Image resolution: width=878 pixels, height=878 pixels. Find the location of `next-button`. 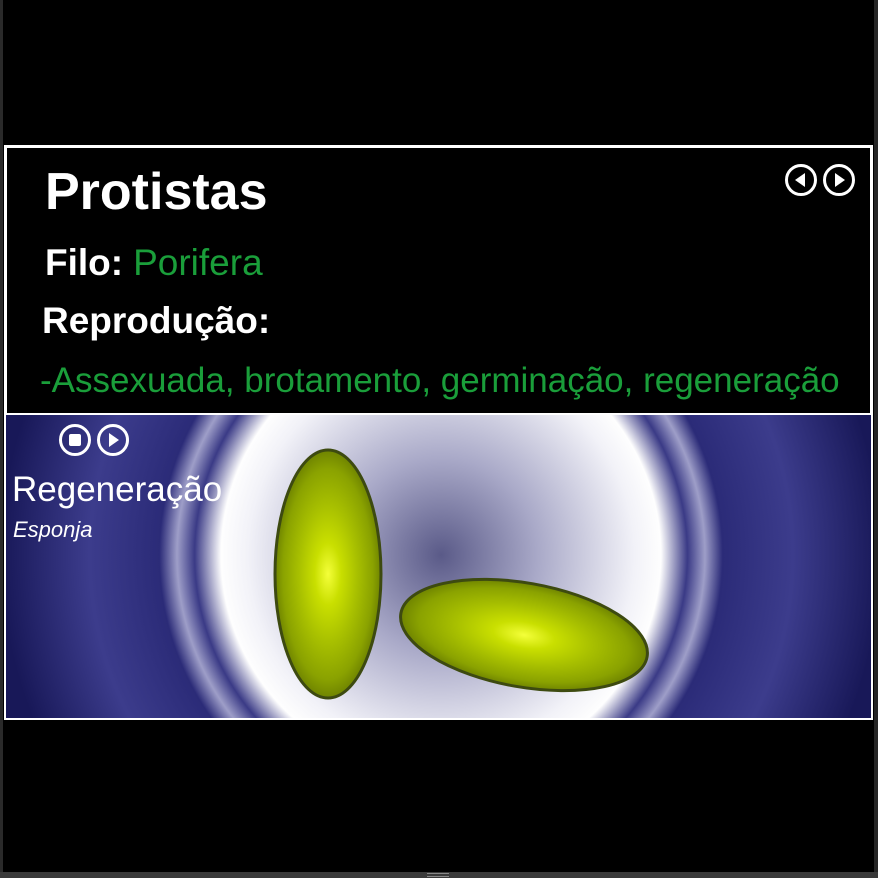

next-button is located at coordinates (839, 180).